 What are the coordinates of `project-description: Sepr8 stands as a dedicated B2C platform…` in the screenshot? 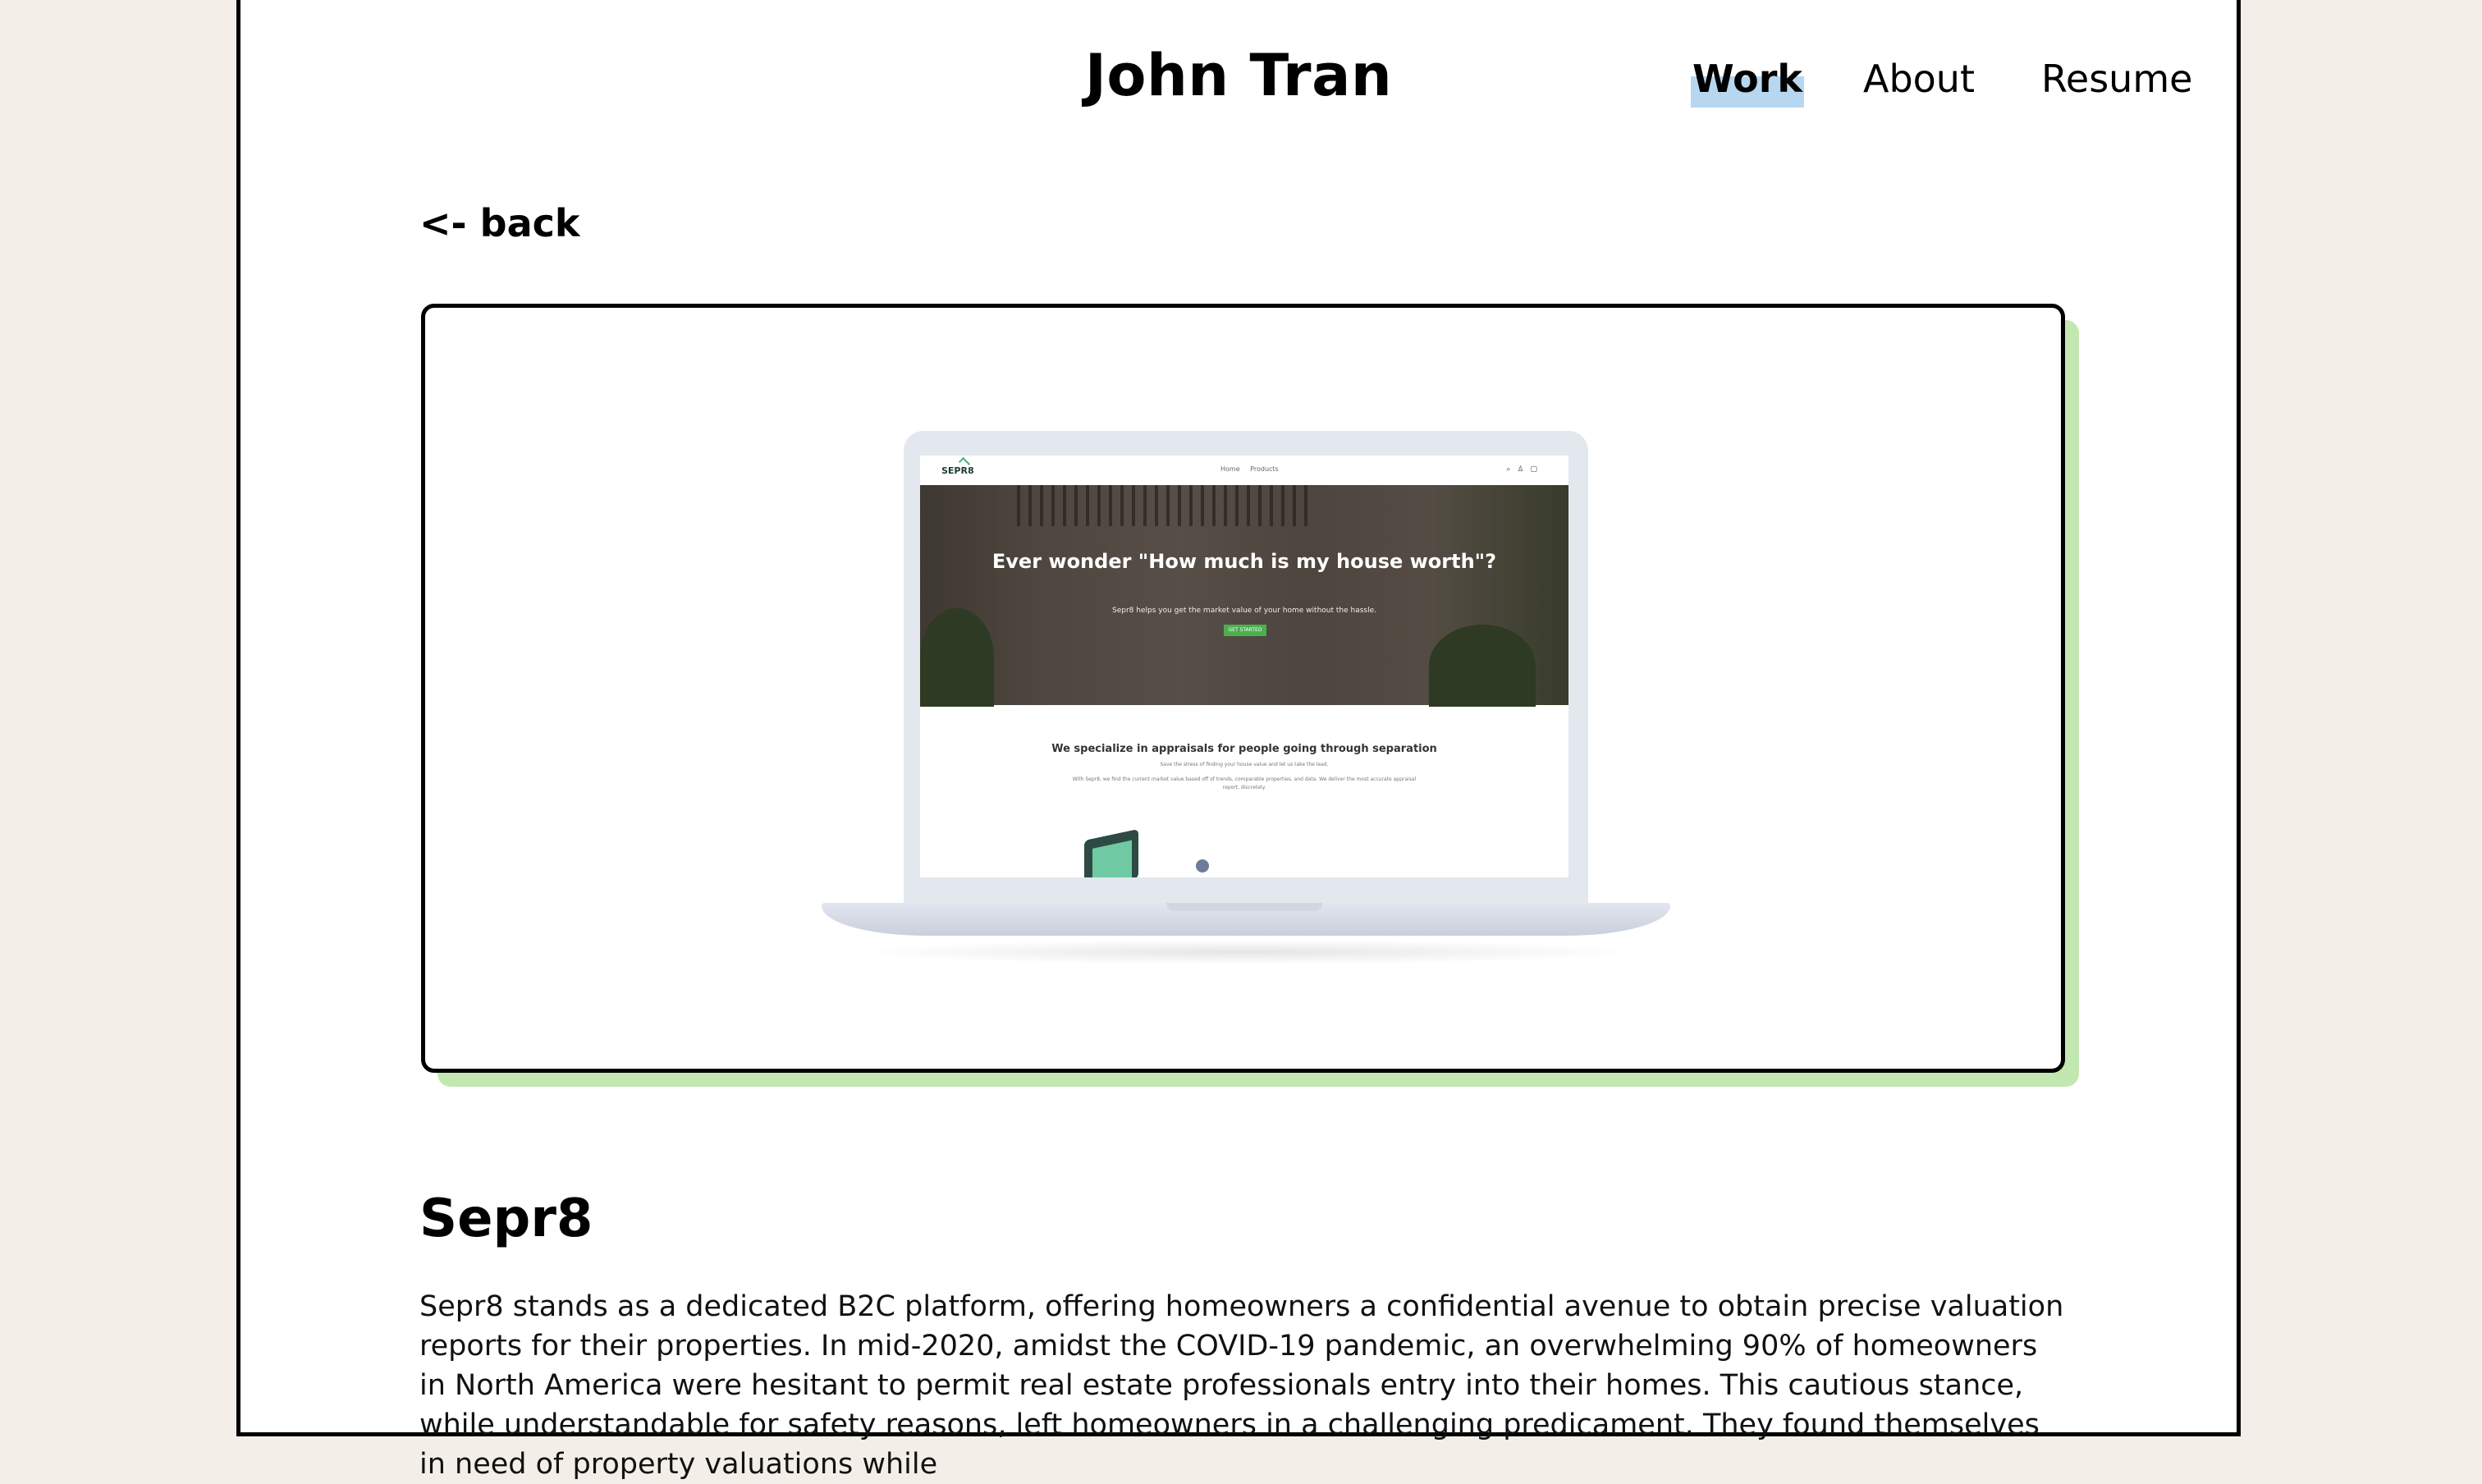 It's located at (1241, 1385).